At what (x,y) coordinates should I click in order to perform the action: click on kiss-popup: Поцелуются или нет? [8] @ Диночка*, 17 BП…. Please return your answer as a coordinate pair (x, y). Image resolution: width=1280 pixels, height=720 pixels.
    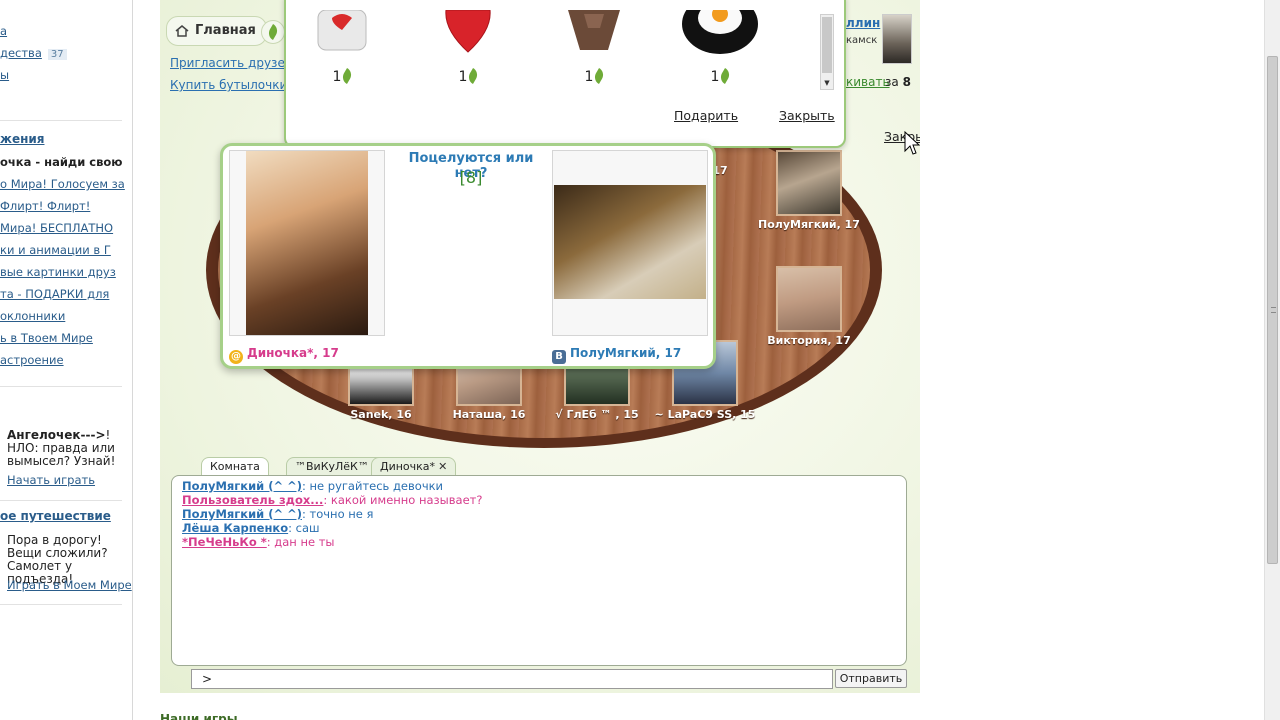
    Looking at the image, I should click on (468, 256).